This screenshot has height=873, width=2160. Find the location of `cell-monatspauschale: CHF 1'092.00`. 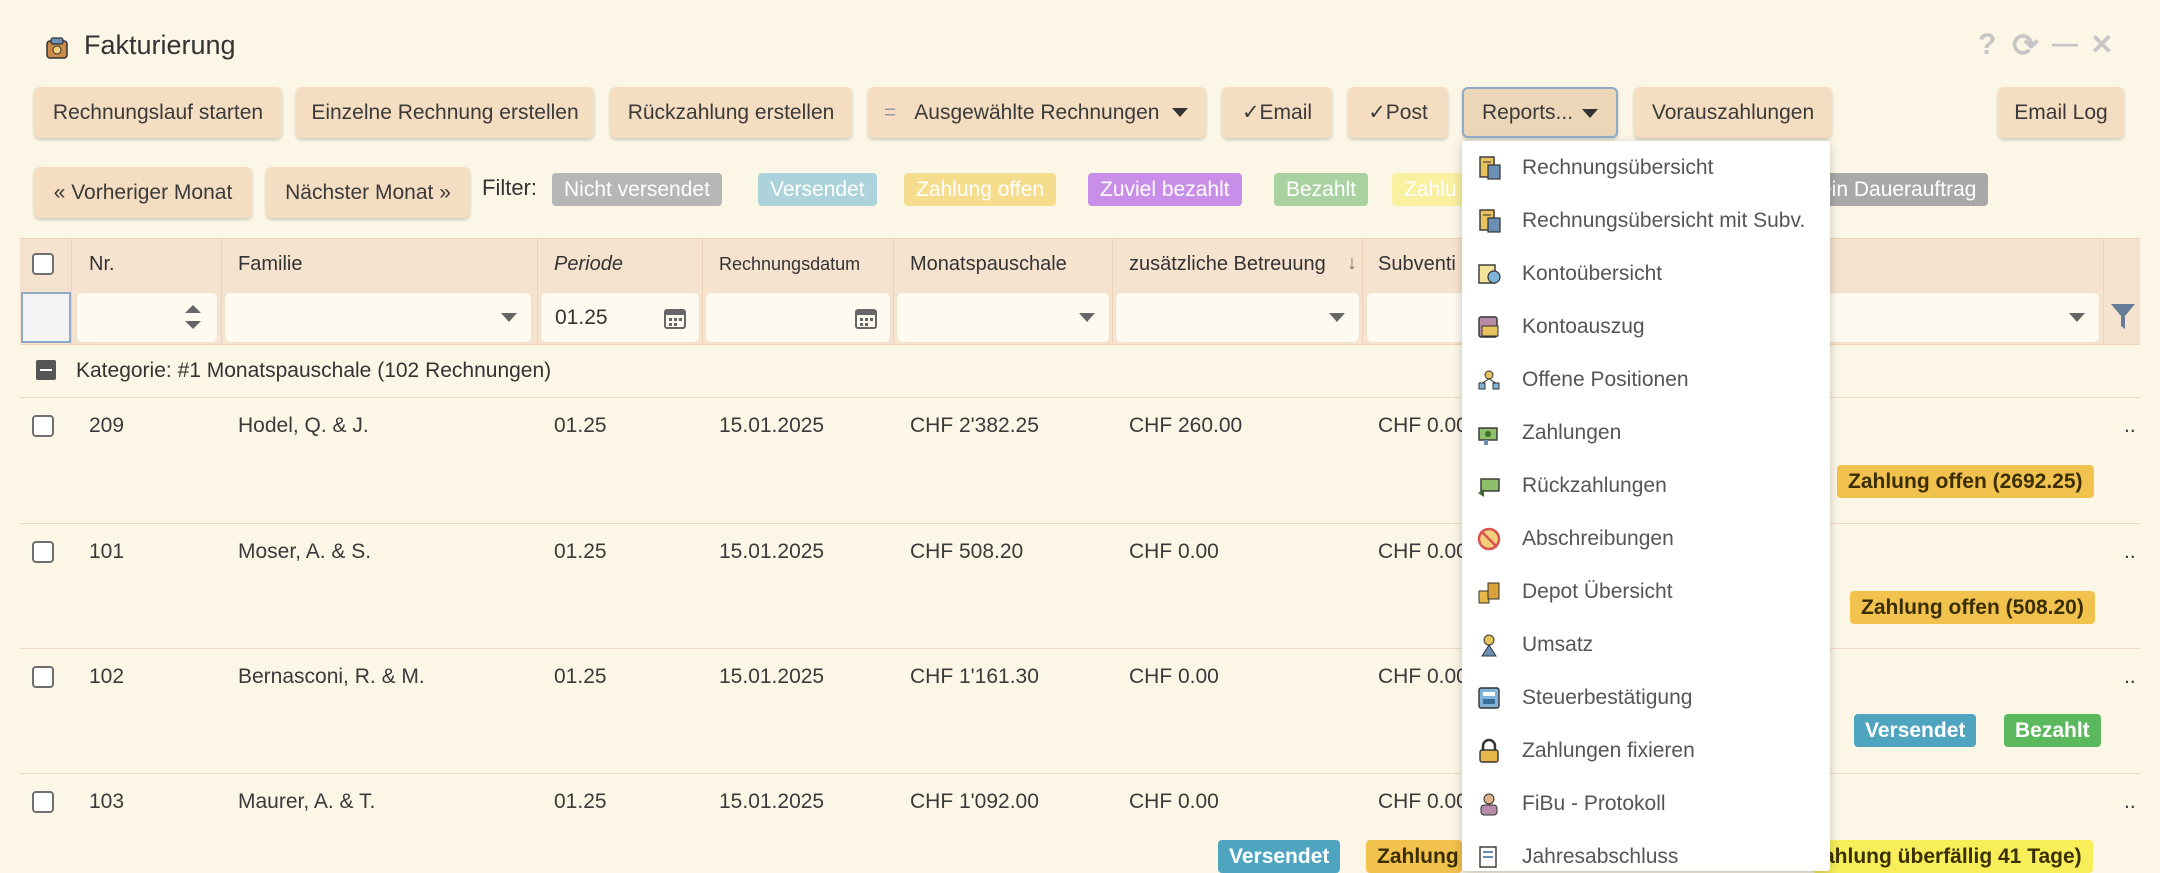

cell-monatspauschale: CHF 1'092.00 is located at coordinates (974, 801).